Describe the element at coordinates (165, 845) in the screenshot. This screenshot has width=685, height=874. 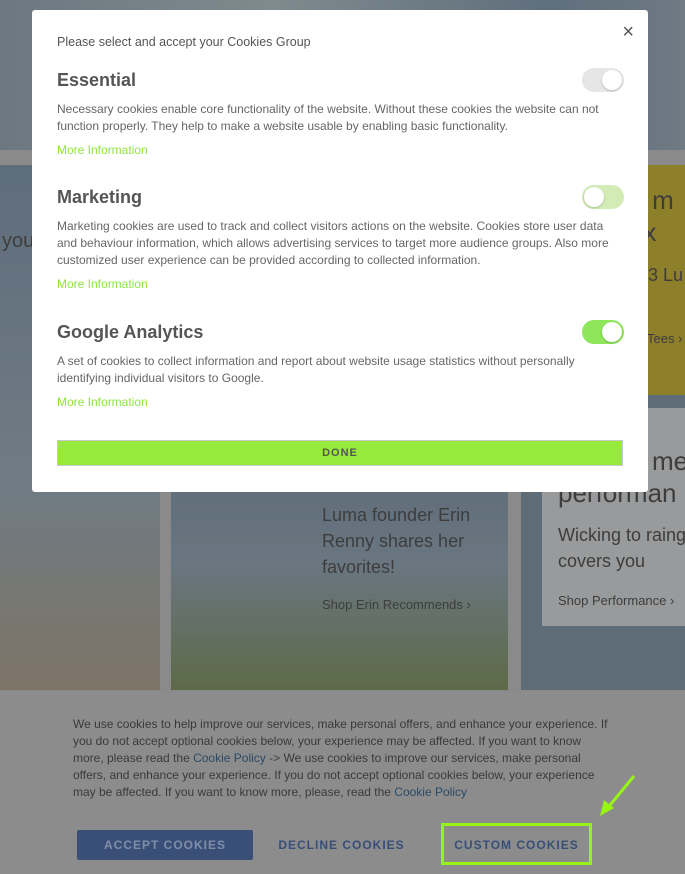
I see `accept-cookies-button: ACCEPT COOKIES` at that location.